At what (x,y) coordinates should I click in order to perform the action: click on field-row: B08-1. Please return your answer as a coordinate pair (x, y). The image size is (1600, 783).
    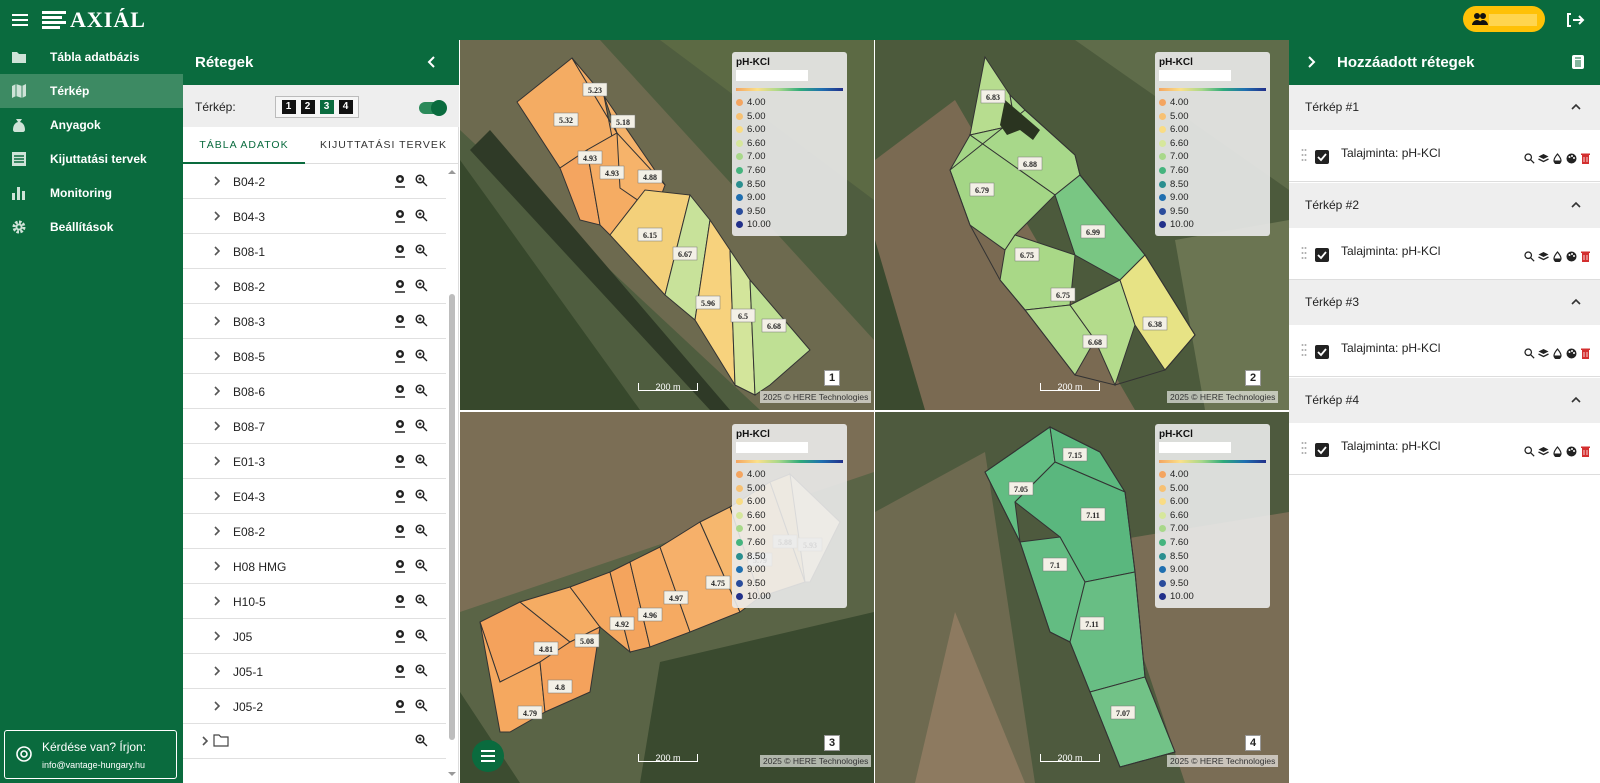
    Looking at the image, I should click on (314, 251).